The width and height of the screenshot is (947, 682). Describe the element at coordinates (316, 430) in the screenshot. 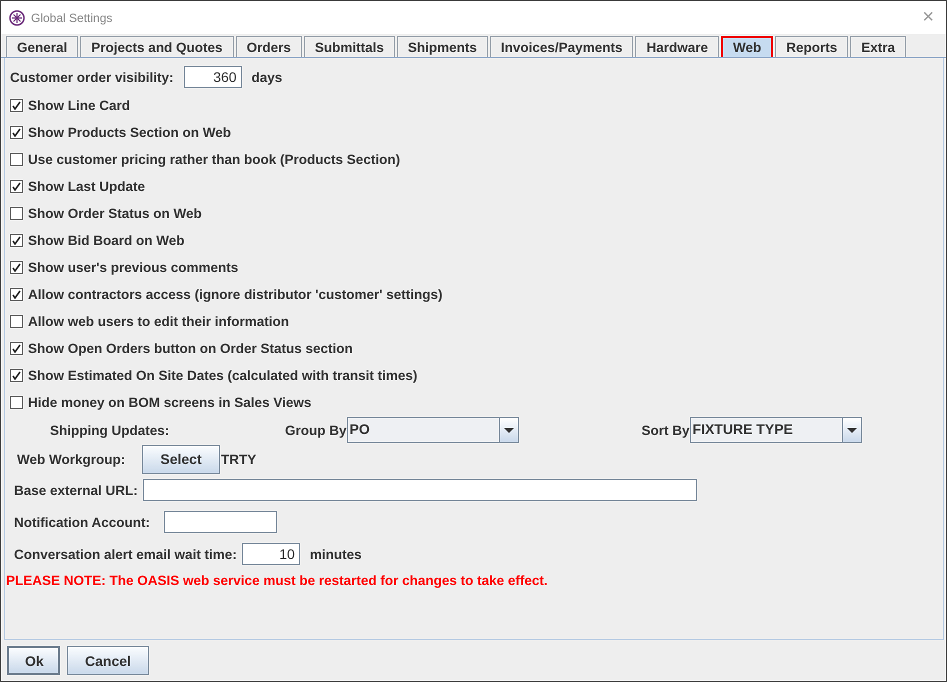

I see `field-label: Group By` at that location.